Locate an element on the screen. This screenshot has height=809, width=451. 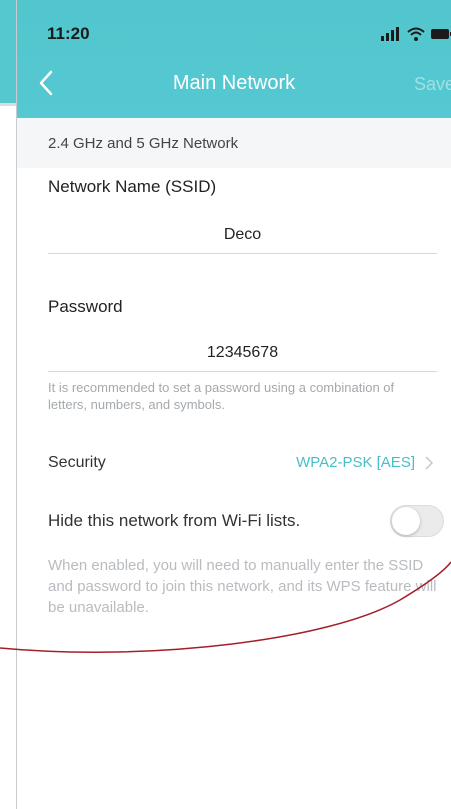
ssid-field: Deco is located at coordinates (242, 236).